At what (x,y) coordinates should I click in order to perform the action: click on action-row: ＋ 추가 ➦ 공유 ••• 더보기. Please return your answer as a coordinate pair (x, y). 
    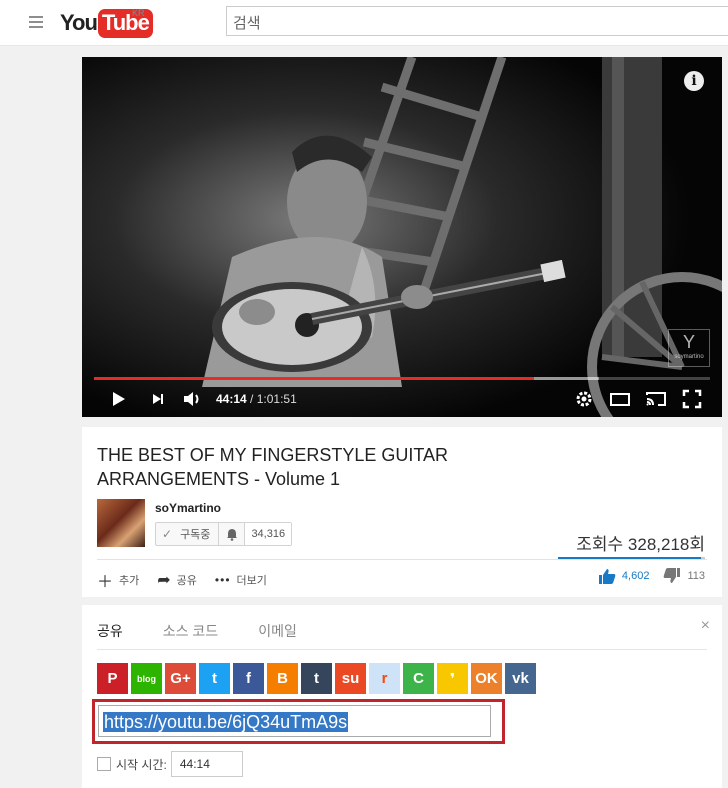
    Looking at the image, I should click on (191, 580).